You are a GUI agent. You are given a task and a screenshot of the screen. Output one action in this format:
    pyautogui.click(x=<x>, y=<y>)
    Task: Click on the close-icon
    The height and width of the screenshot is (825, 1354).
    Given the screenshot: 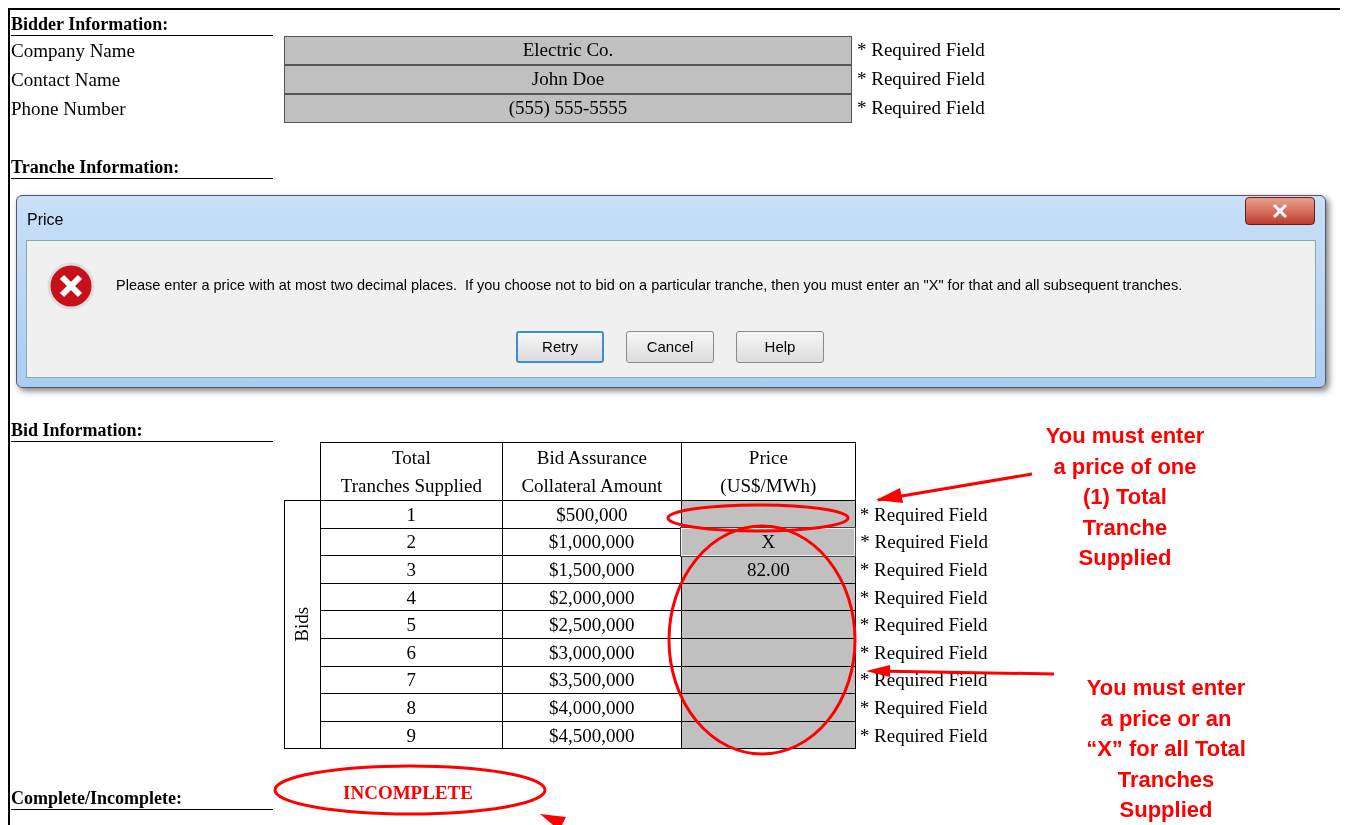 What is the action you would take?
    pyautogui.click(x=1280, y=211)
    